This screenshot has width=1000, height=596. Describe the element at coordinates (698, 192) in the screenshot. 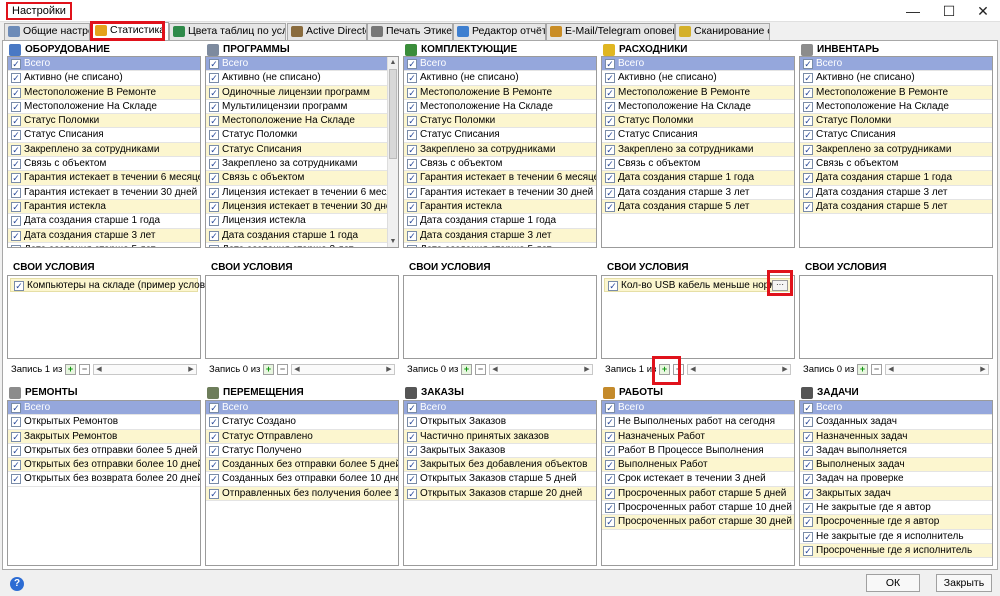

I see `filter-row: ✓Дата создания старше 3 лет` at that location.